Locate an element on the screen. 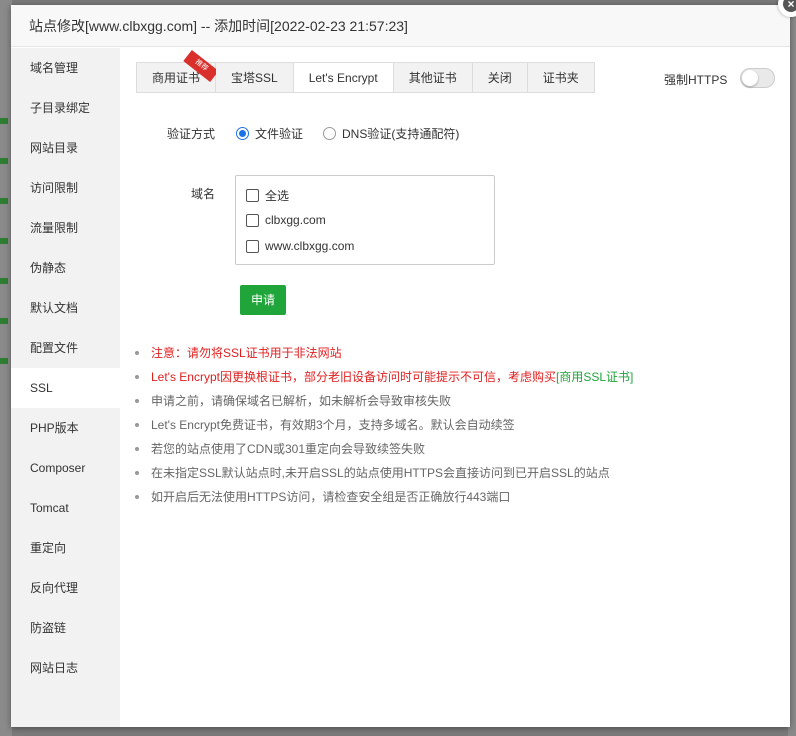 The width and height of the screenshot is (796, 736). list-item: 申请之前，请确保域名已解析，如未解析会导致审核失败 is located at coordinates (384, 404).